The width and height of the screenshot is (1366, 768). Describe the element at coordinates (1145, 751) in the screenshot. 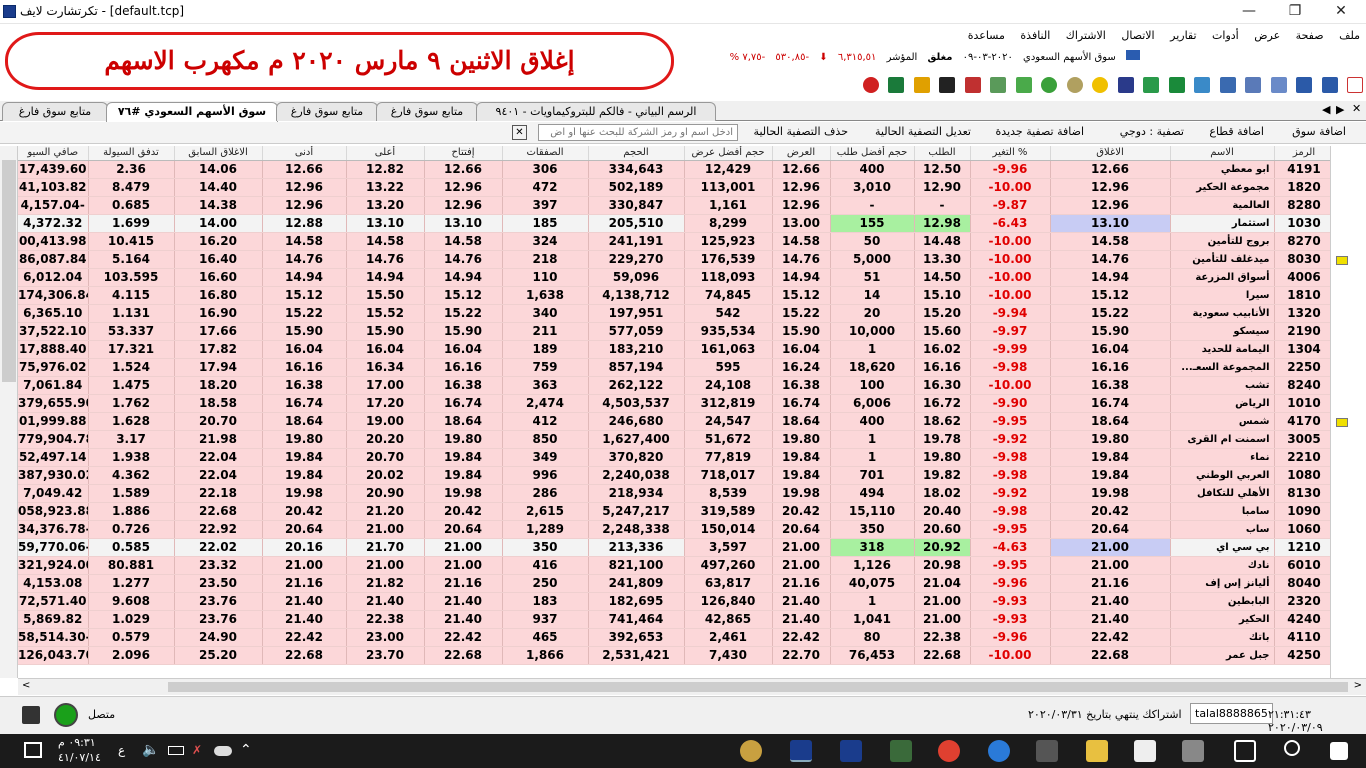

I see `mail-icon` at that location.